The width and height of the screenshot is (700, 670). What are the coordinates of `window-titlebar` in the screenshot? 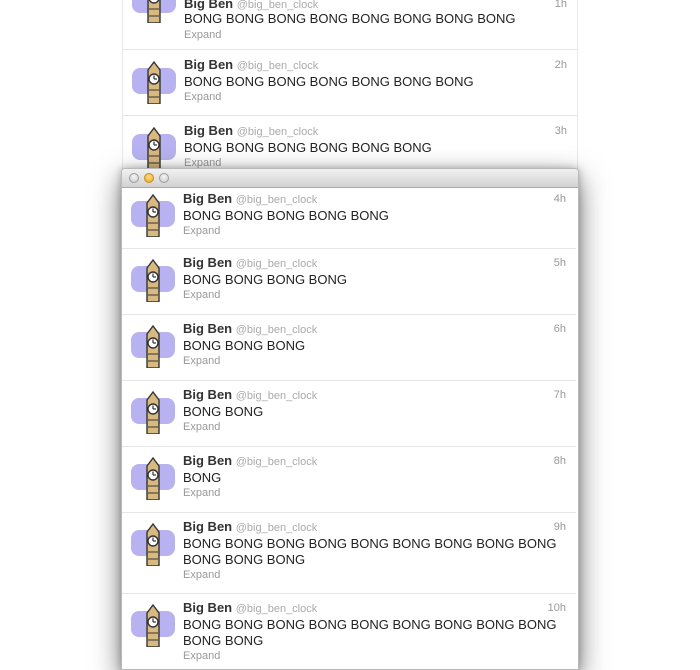 It's located at (350, 178).